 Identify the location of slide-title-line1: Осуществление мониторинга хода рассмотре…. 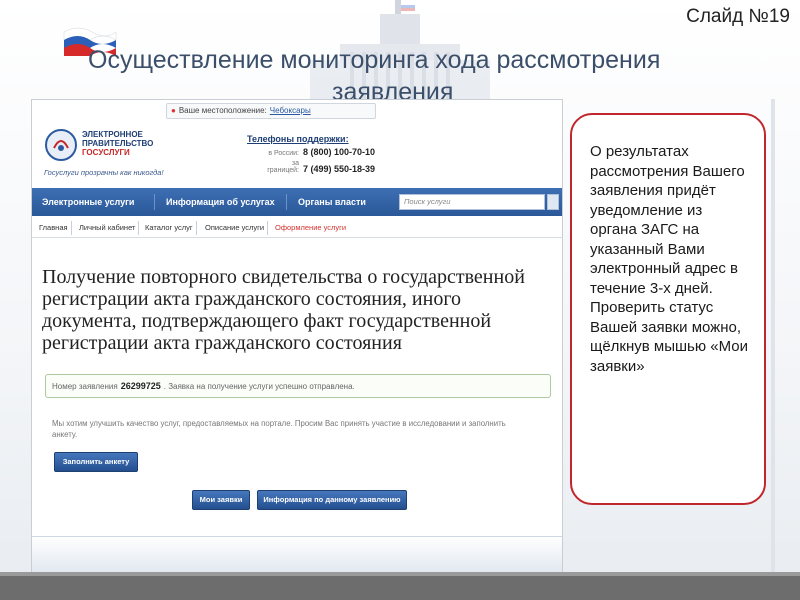
(374, 60).